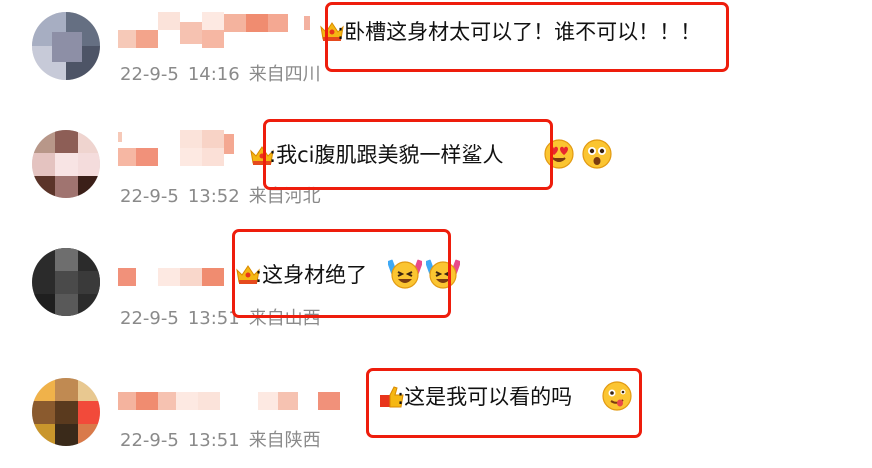 The image size is (872, 468). What do you see at coordinates (213, 196) in the screenshot?
I see `comment-time: 13:52` at bounding box center [213, 196].